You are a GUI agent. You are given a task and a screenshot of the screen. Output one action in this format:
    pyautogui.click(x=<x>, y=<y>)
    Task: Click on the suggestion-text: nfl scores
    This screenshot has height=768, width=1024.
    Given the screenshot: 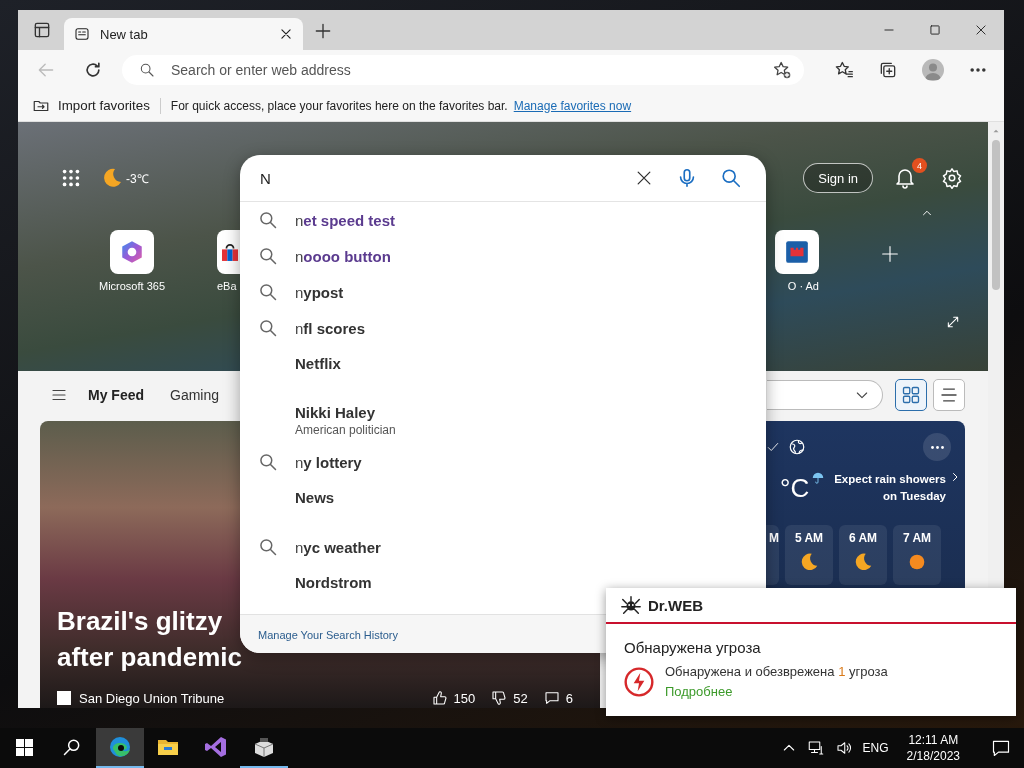 What is the action you would take?
    pyautogui.click(x=330, y=328)
    